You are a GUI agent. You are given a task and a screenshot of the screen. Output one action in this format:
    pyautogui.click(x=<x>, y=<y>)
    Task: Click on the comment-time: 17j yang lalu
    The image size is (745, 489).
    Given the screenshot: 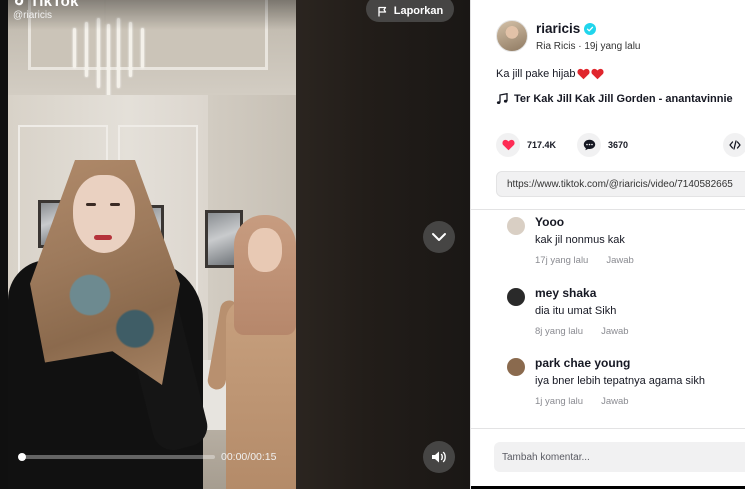 What is the action you would take?
    pyautogui.click(x=562, y=260)
    